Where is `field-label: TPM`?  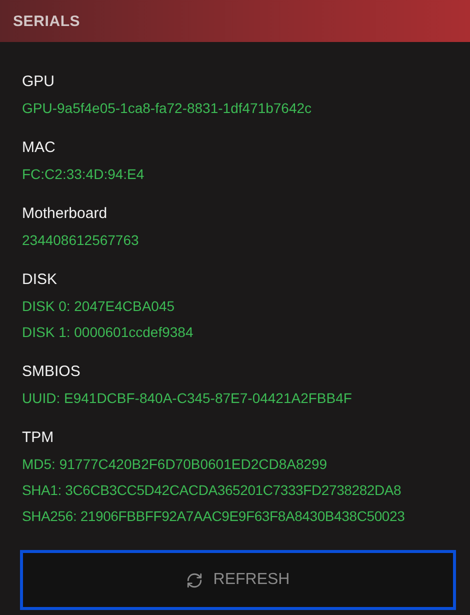 field-label: TPM is located at coordinates (38, 438).